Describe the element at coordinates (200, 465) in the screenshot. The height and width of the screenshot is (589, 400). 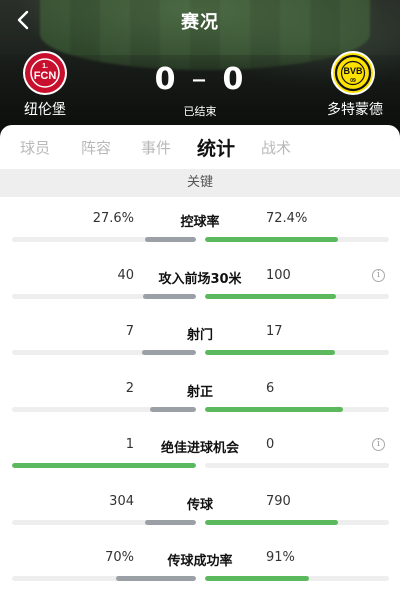
I see `stat-row: 绝佳进球机会 1 0 i` at that location.